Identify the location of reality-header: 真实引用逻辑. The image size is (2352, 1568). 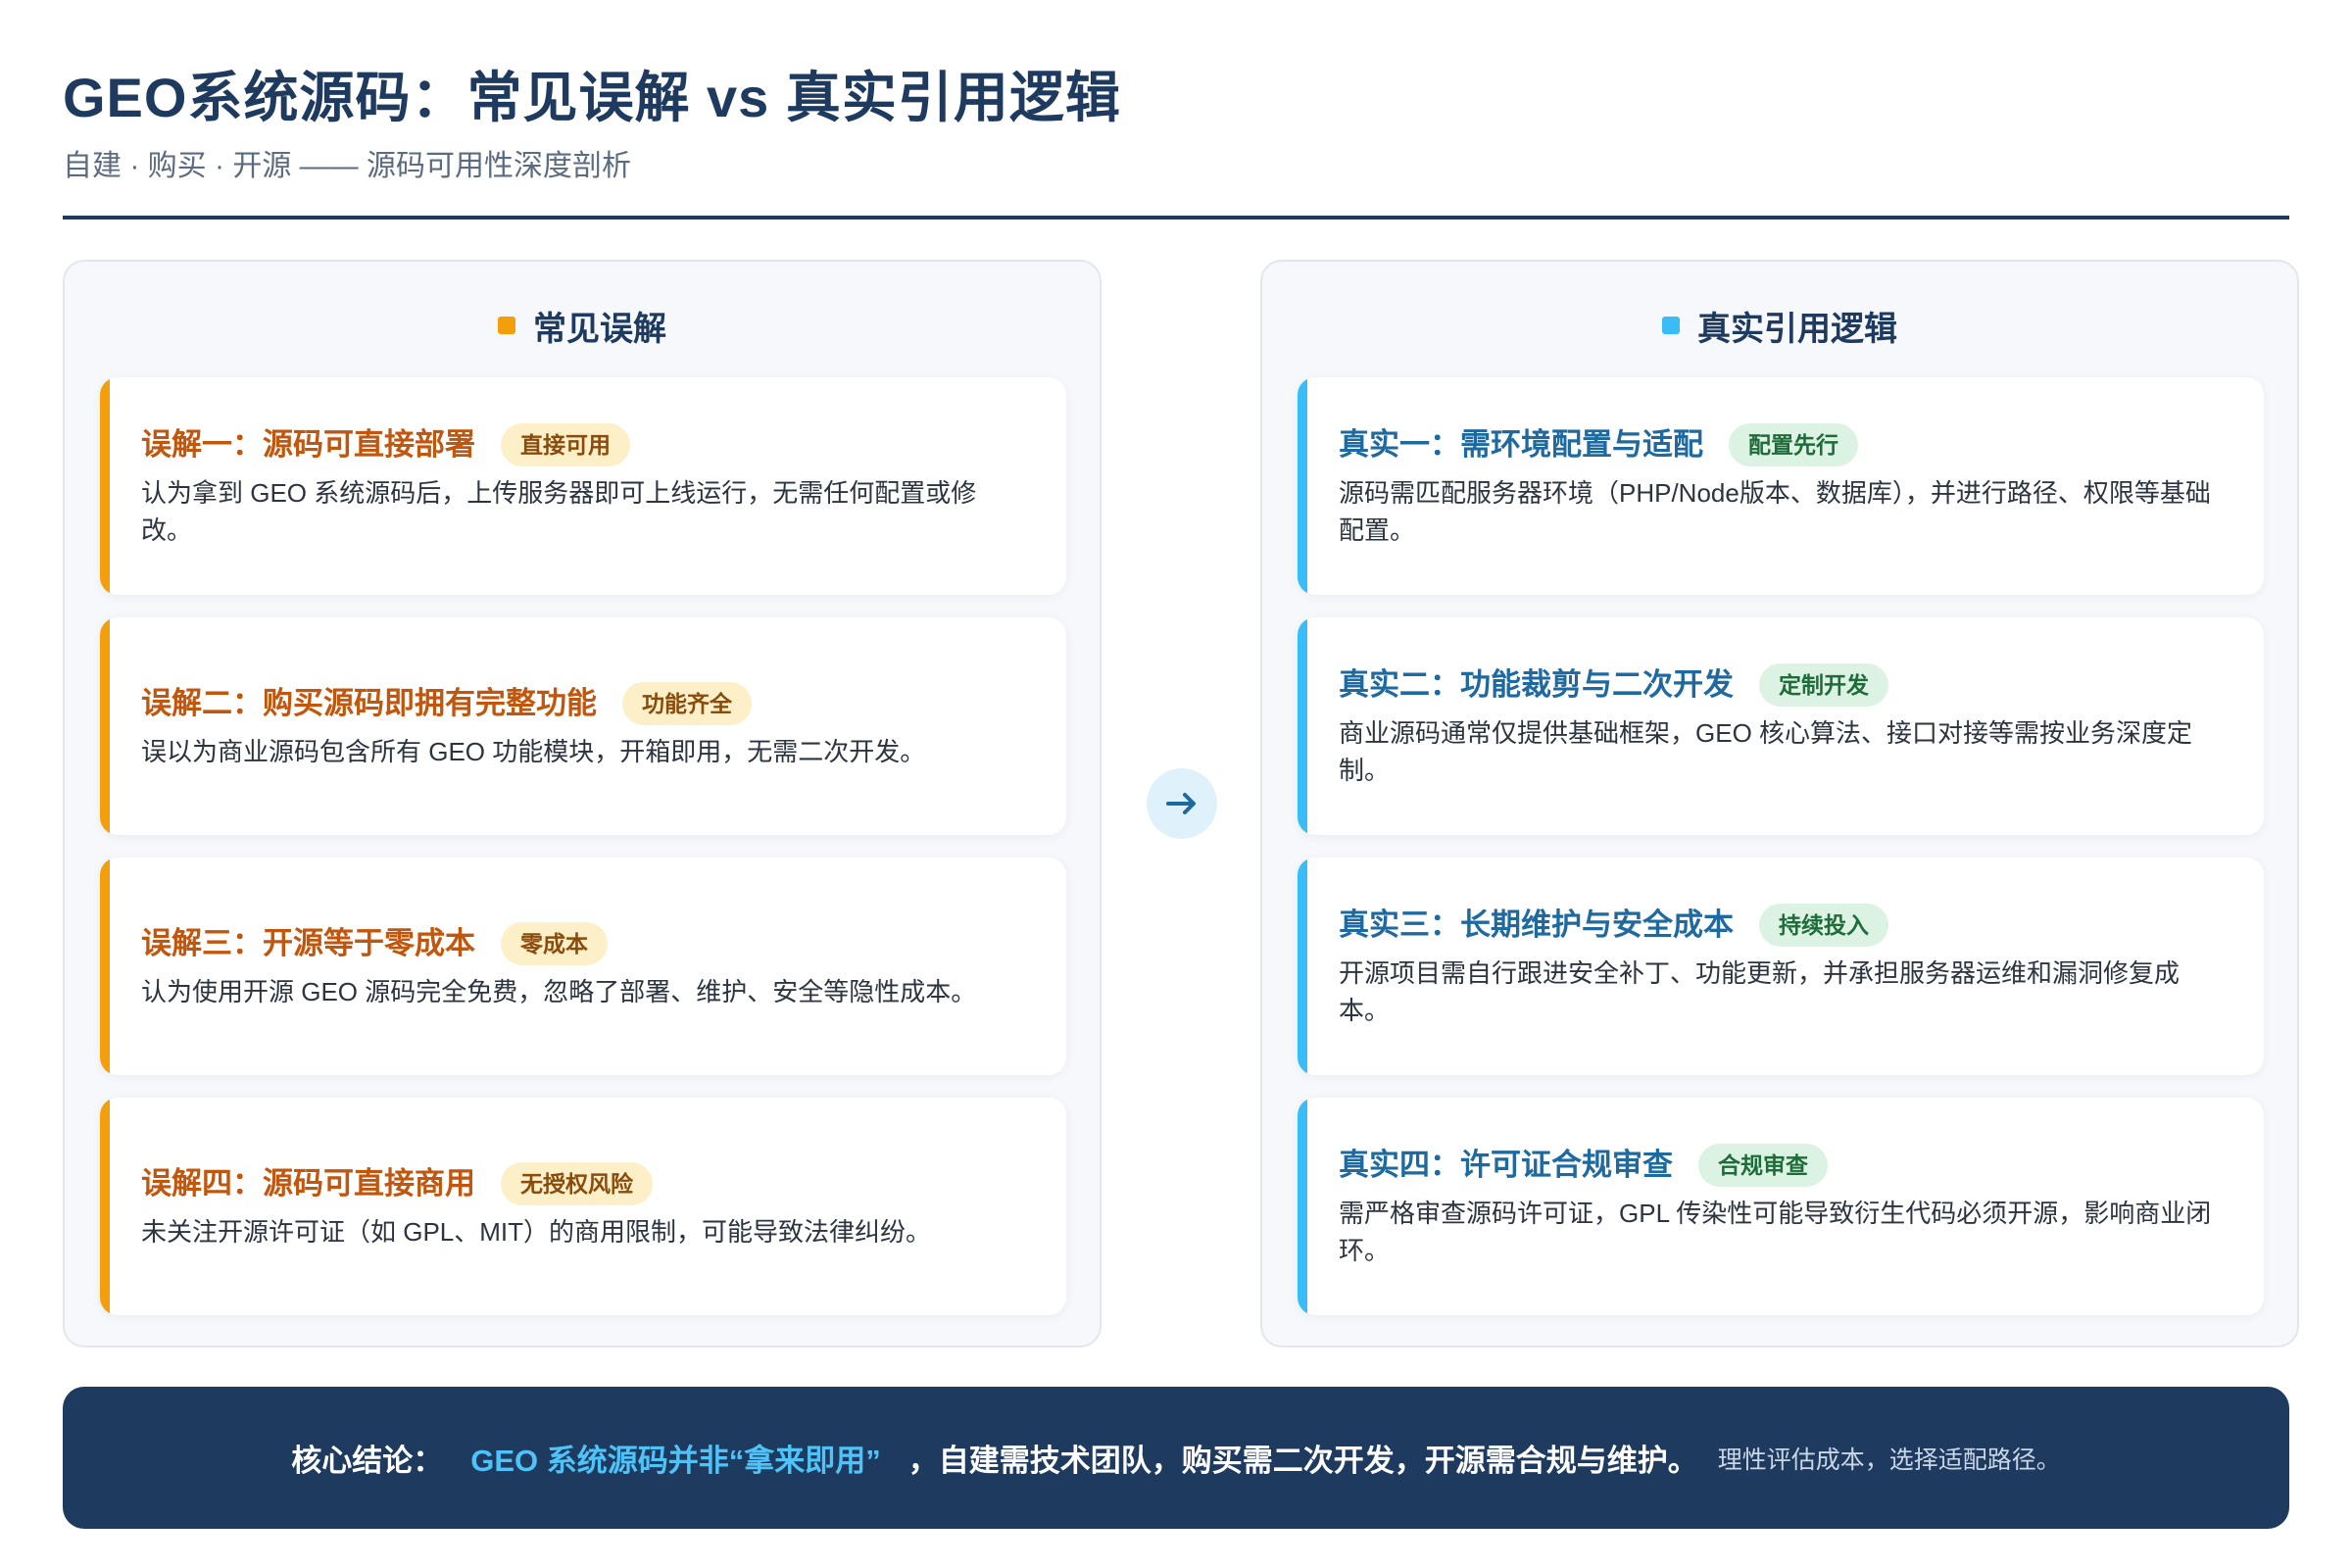
(1779, 320).